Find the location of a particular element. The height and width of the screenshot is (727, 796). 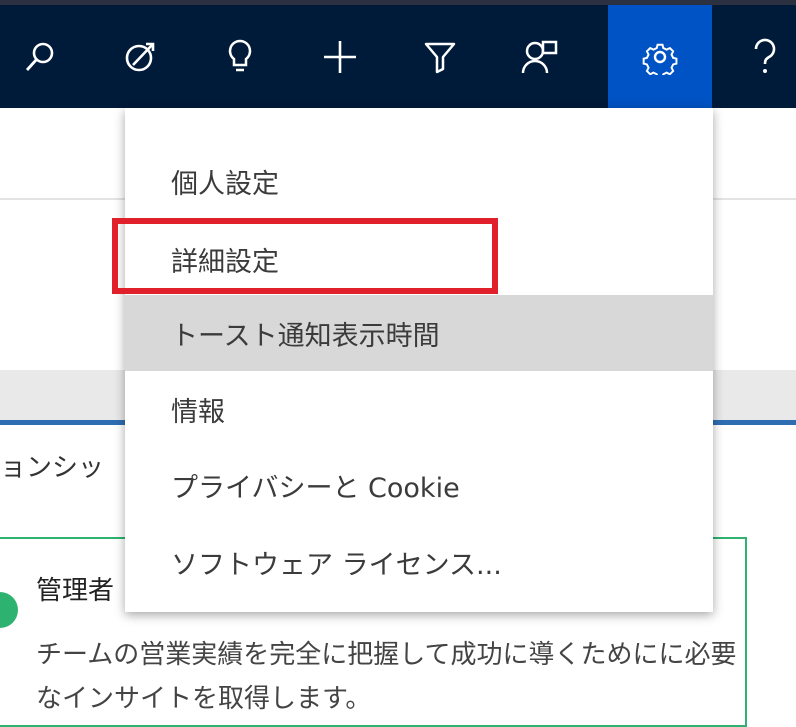

new-icon is located at coordinates (340, 56).